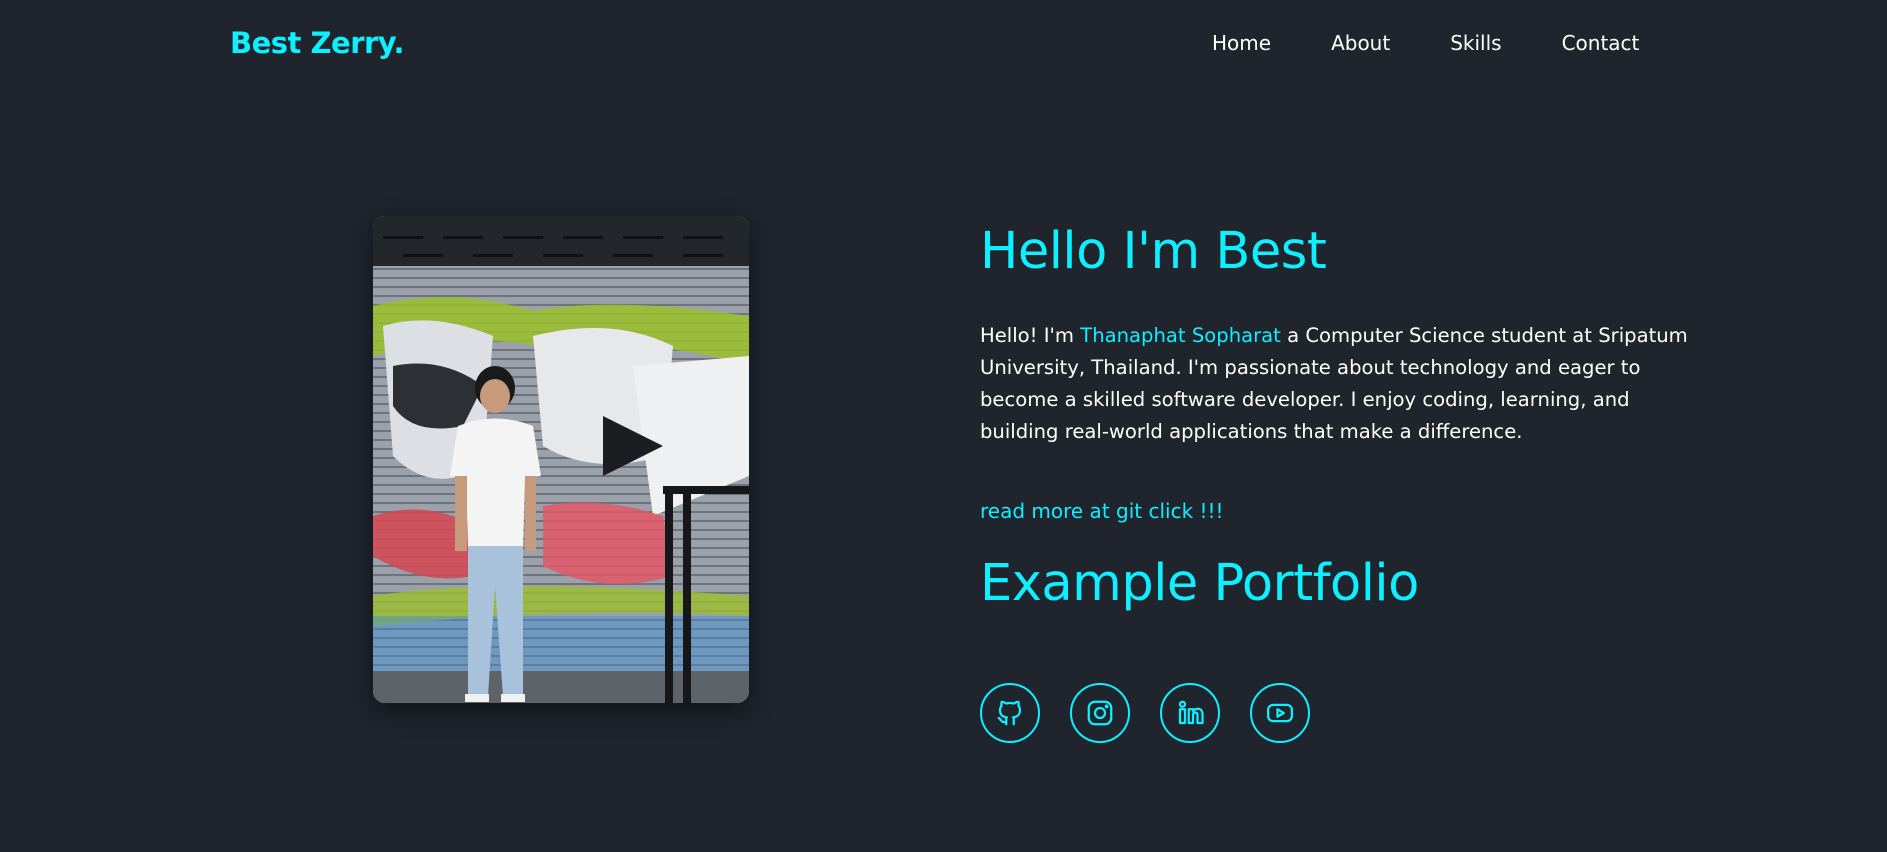  I want to click on read-more-link: read more at git click !!!, so click(1102, 511).